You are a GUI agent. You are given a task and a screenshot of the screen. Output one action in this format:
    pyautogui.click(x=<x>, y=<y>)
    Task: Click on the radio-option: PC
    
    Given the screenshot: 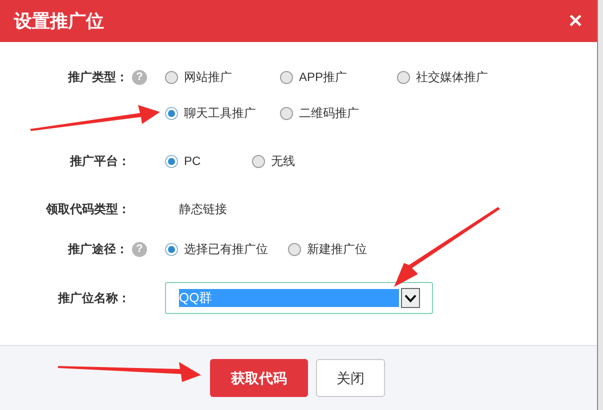 What is the action you would take?
    pyautogui.click(x=198, y=161)
    